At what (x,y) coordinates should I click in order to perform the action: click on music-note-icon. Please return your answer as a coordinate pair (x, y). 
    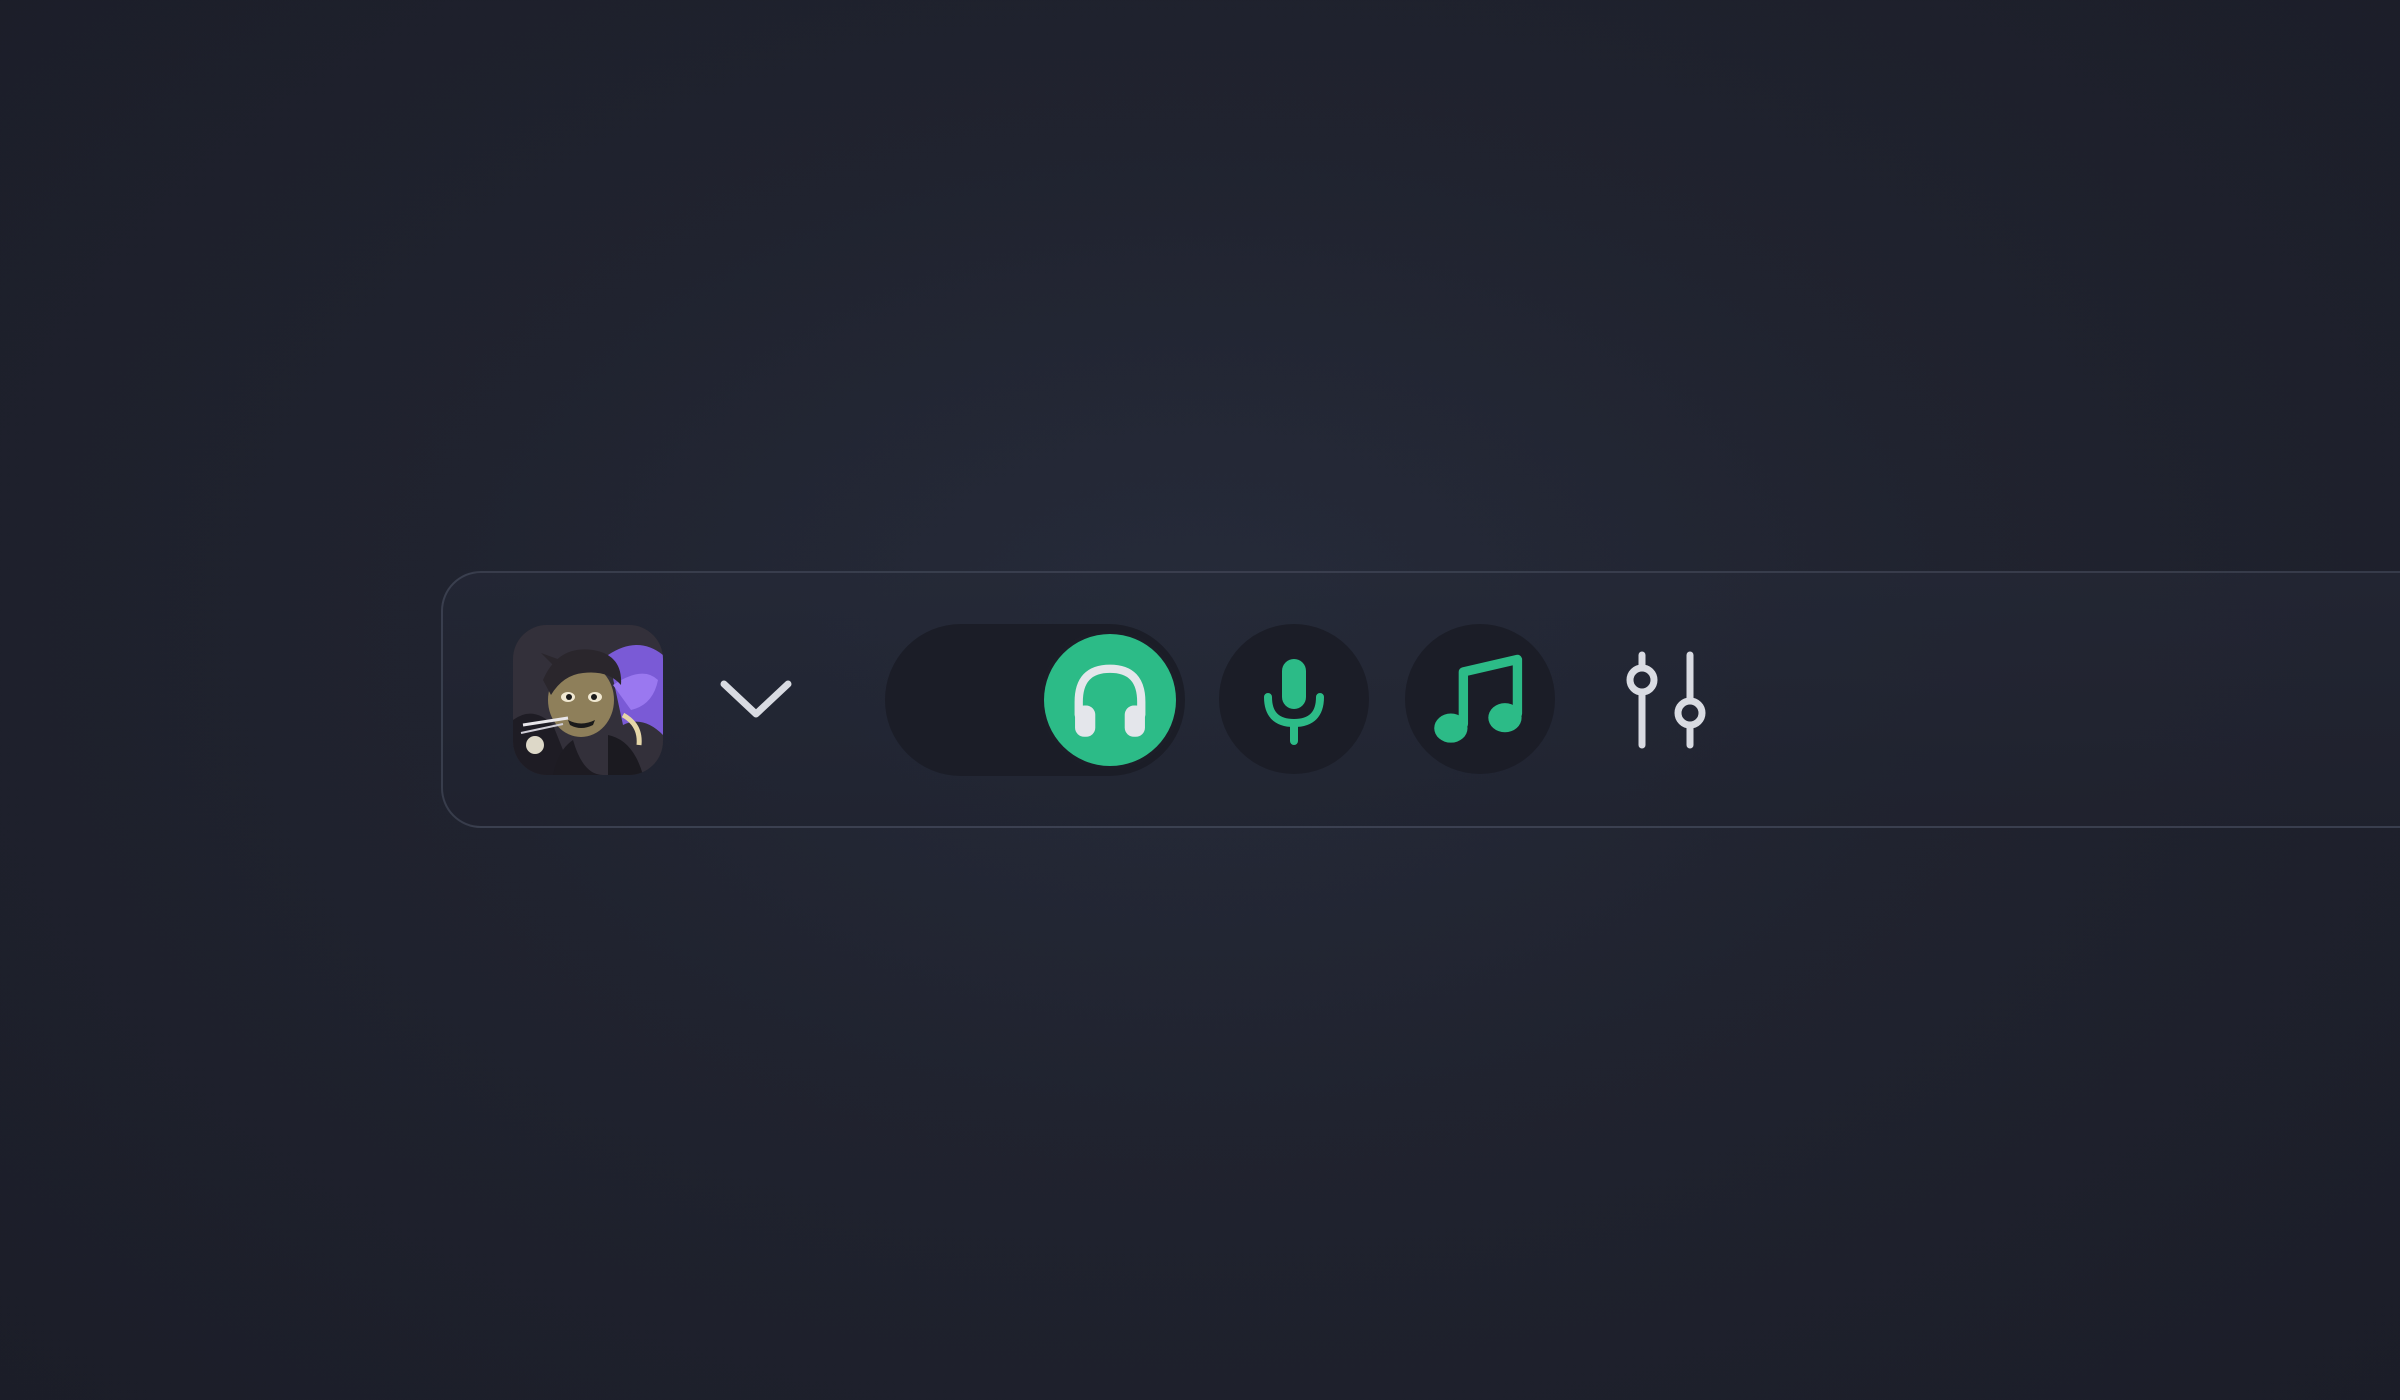
    Looking at the image, I should click on (1478, 698).